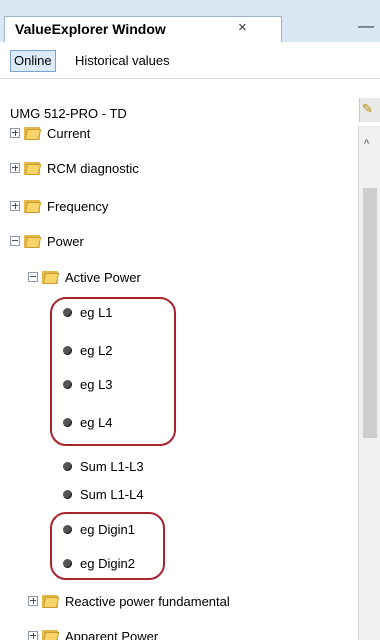 The image size is (380, 640). I want to click on tree-node-label: RCM diagnostic, so click(93, 168).